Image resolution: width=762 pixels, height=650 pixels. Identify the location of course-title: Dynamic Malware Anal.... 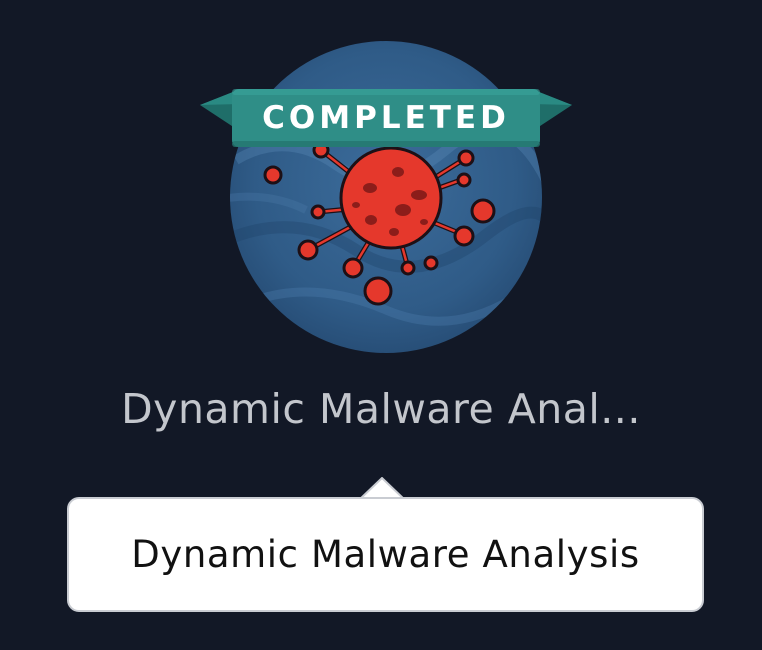
(381, 409).